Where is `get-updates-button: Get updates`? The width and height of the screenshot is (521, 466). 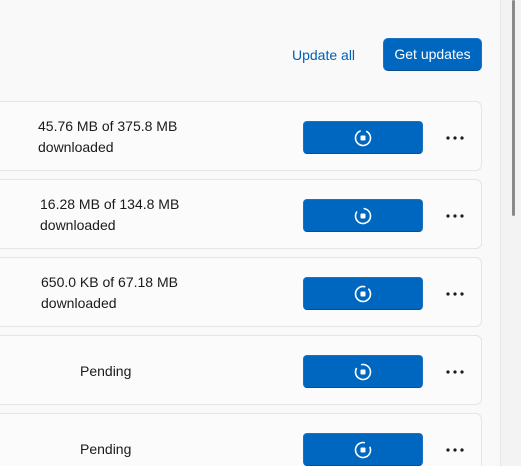
get-updates-button: Get updates is located at coordinates (432, 54).